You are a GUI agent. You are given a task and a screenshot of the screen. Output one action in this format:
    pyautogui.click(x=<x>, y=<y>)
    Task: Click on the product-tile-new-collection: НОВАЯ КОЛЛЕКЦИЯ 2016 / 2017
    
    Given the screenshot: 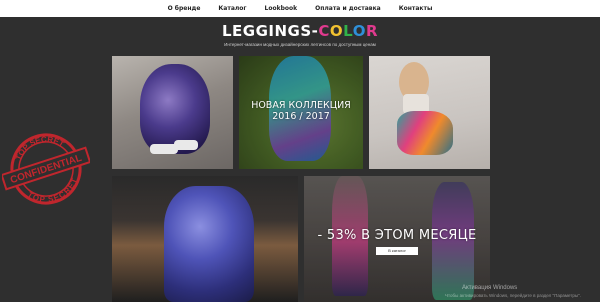 What is the action you would take?
    pyautogui.click(x=301, y=112)
    